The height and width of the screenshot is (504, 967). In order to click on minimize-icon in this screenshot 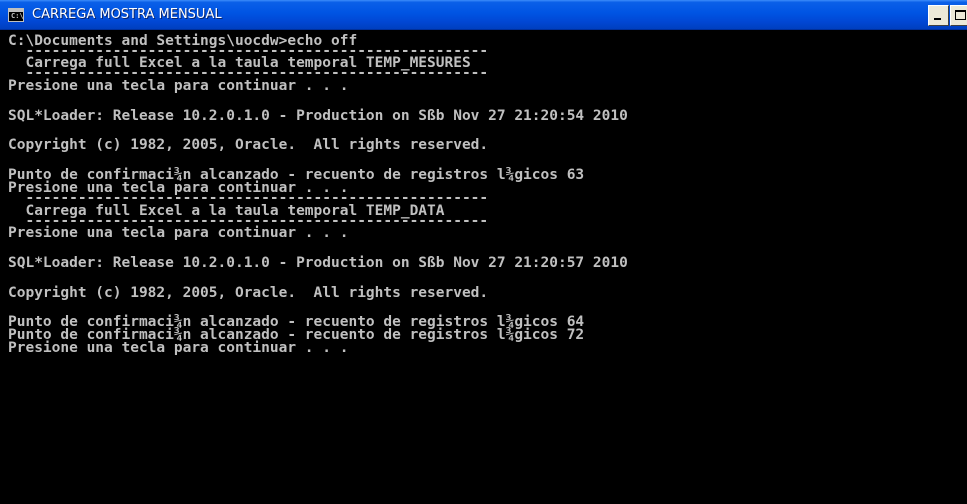, I will do `click(937, 19)`.